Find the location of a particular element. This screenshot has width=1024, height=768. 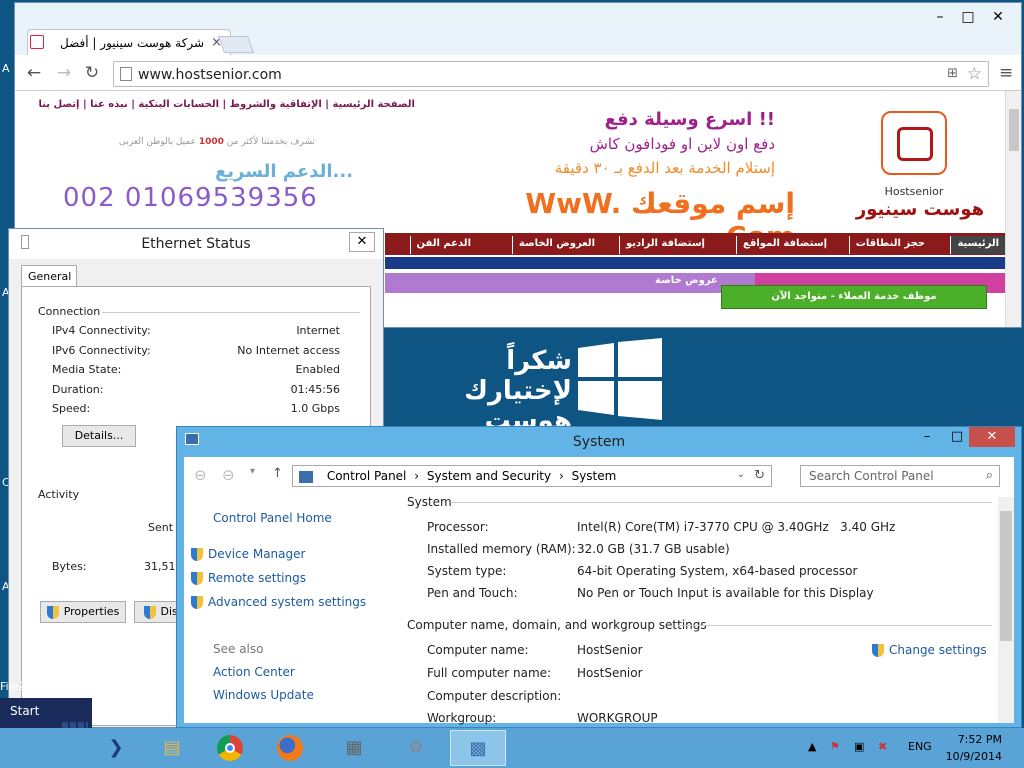

file-explorer-icon: ▤ is located at coordinates (172, 748).